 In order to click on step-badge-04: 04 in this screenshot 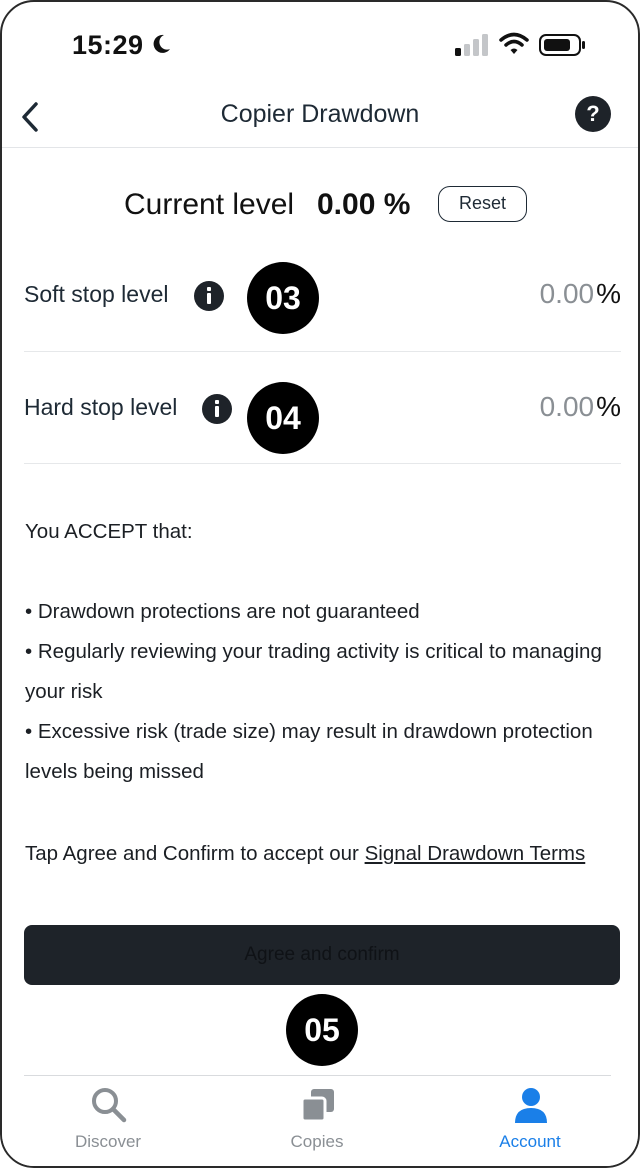, I will do `click(283, 418)`.